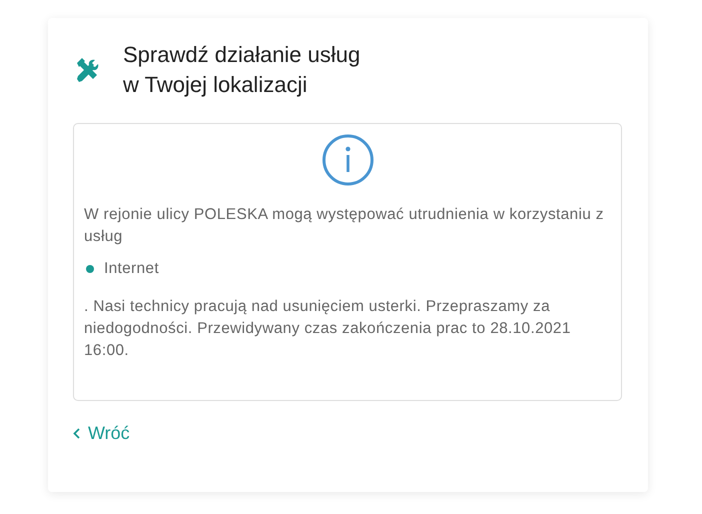  I want to click on service-name: Internet, so click(131, 269).